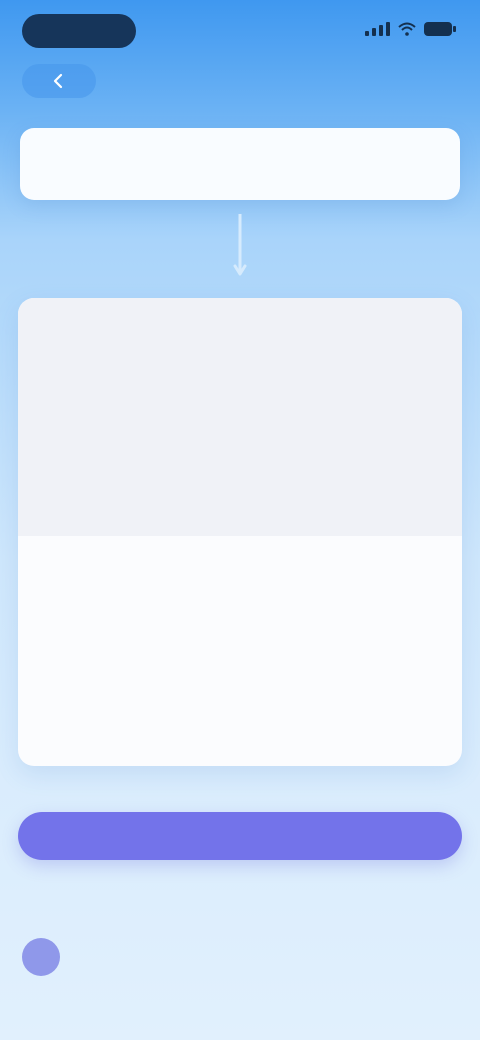 This screenshot has width=480, height=1040. What do you see at coordinates (79, 31) in the screenshot?
I see `status-time-pill` at bounding box center [79, 31].